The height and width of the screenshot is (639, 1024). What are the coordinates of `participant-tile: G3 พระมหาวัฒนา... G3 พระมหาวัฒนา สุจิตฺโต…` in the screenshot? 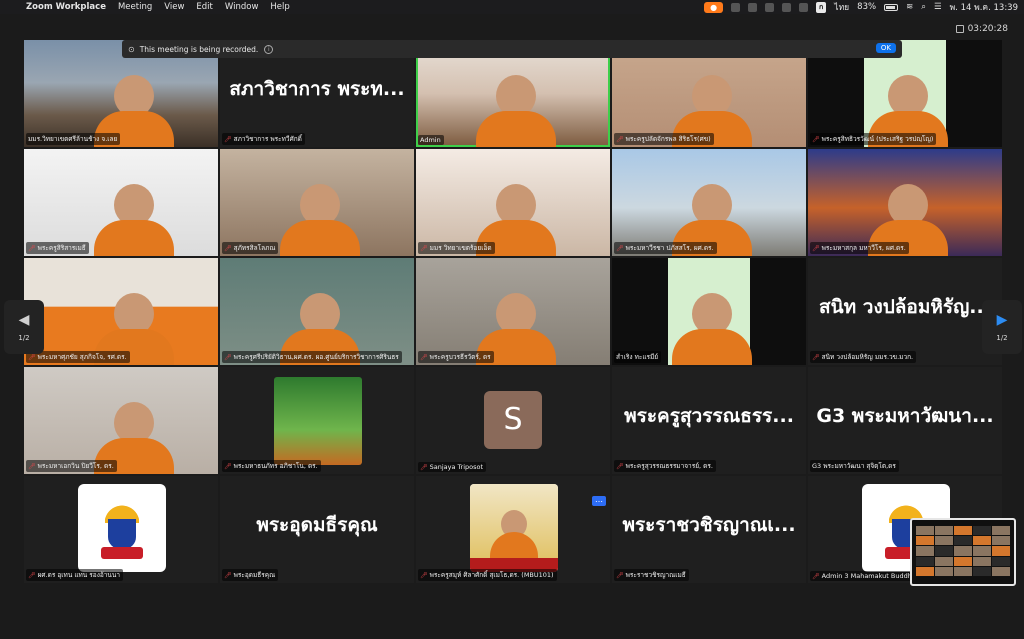 It's located at (905, 420).